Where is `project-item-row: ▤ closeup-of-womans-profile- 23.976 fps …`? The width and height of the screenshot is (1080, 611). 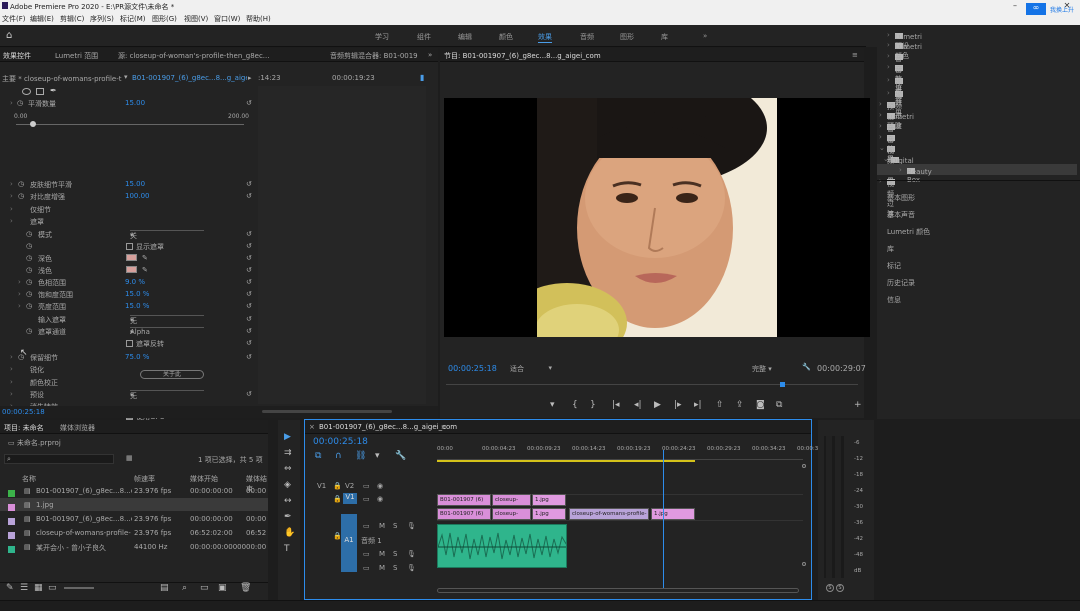 project-item-row: ▤ closeup-of-womans-profile- 23.976 fps … is located at coordinates (134, 532).